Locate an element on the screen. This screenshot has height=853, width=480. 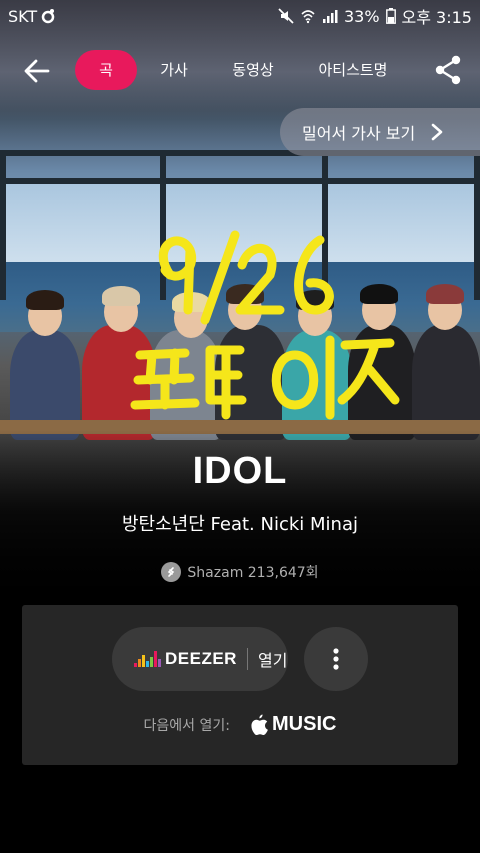
tab-video: 동영상 is located at coordinates (253, 70).